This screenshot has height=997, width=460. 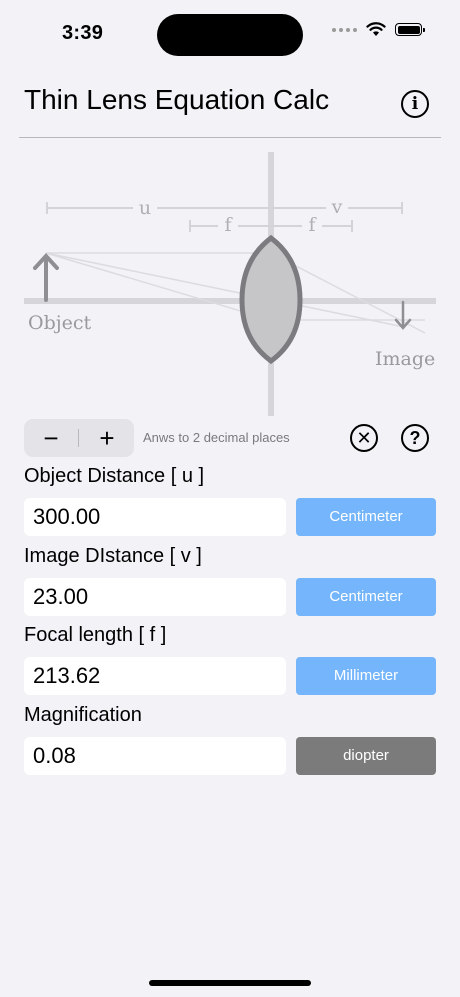 What do you see at coordinates (155, 597) in the screenshot?
I see `image-distance-input: 23.00` at bounding box center [155, 597].